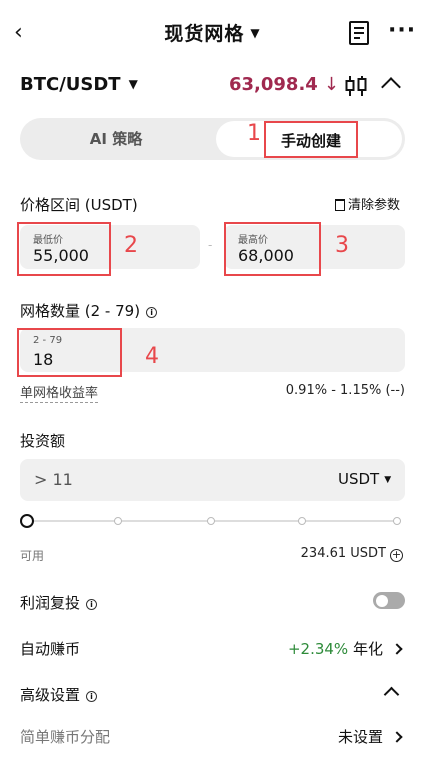 Image resolution: width=425 pixels, height=776 pixels. Describe the element at coordinates (374, 205) in the screenshot. I see `clear-params-label: 清除参数` at that location.